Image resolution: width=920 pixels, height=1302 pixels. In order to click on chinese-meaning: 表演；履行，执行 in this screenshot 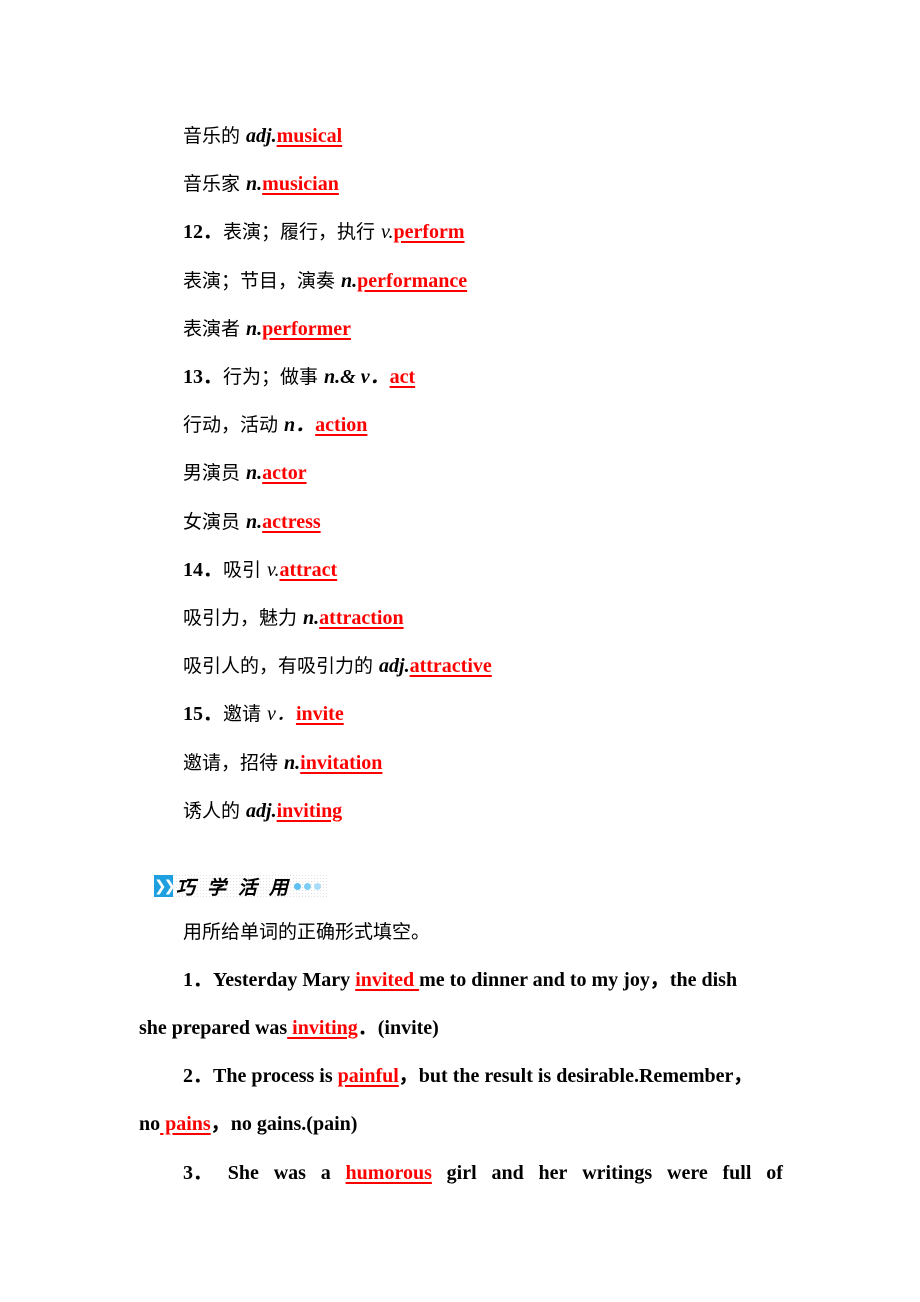, I will do `click(302, 232)`.